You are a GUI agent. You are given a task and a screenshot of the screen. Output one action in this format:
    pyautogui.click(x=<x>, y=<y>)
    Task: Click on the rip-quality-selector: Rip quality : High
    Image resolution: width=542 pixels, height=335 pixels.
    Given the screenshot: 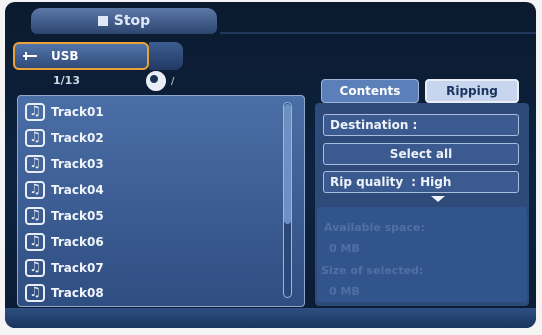 What is the action you would take?
    pyautogui.click(x=421, y=182)
    